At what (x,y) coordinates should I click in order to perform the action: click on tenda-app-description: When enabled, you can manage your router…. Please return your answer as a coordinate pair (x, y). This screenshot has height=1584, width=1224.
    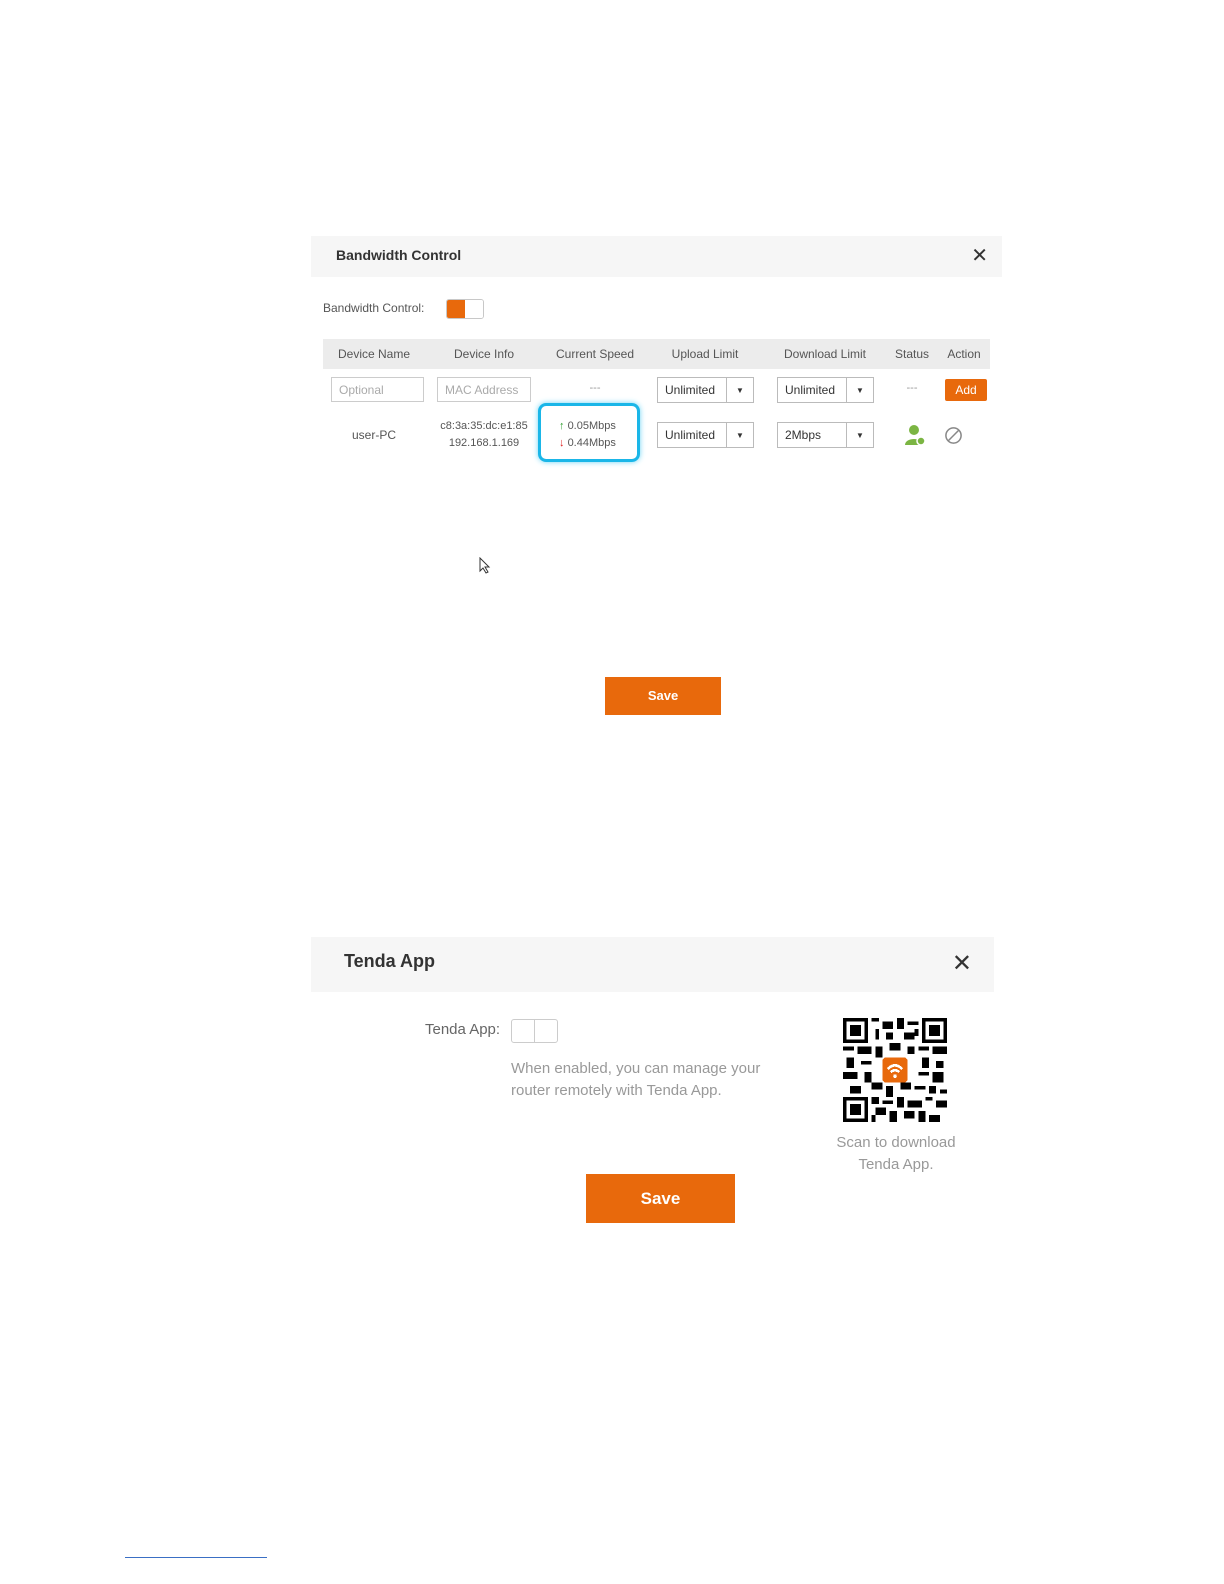
    Looking at the image, I should click on (636, 1079).